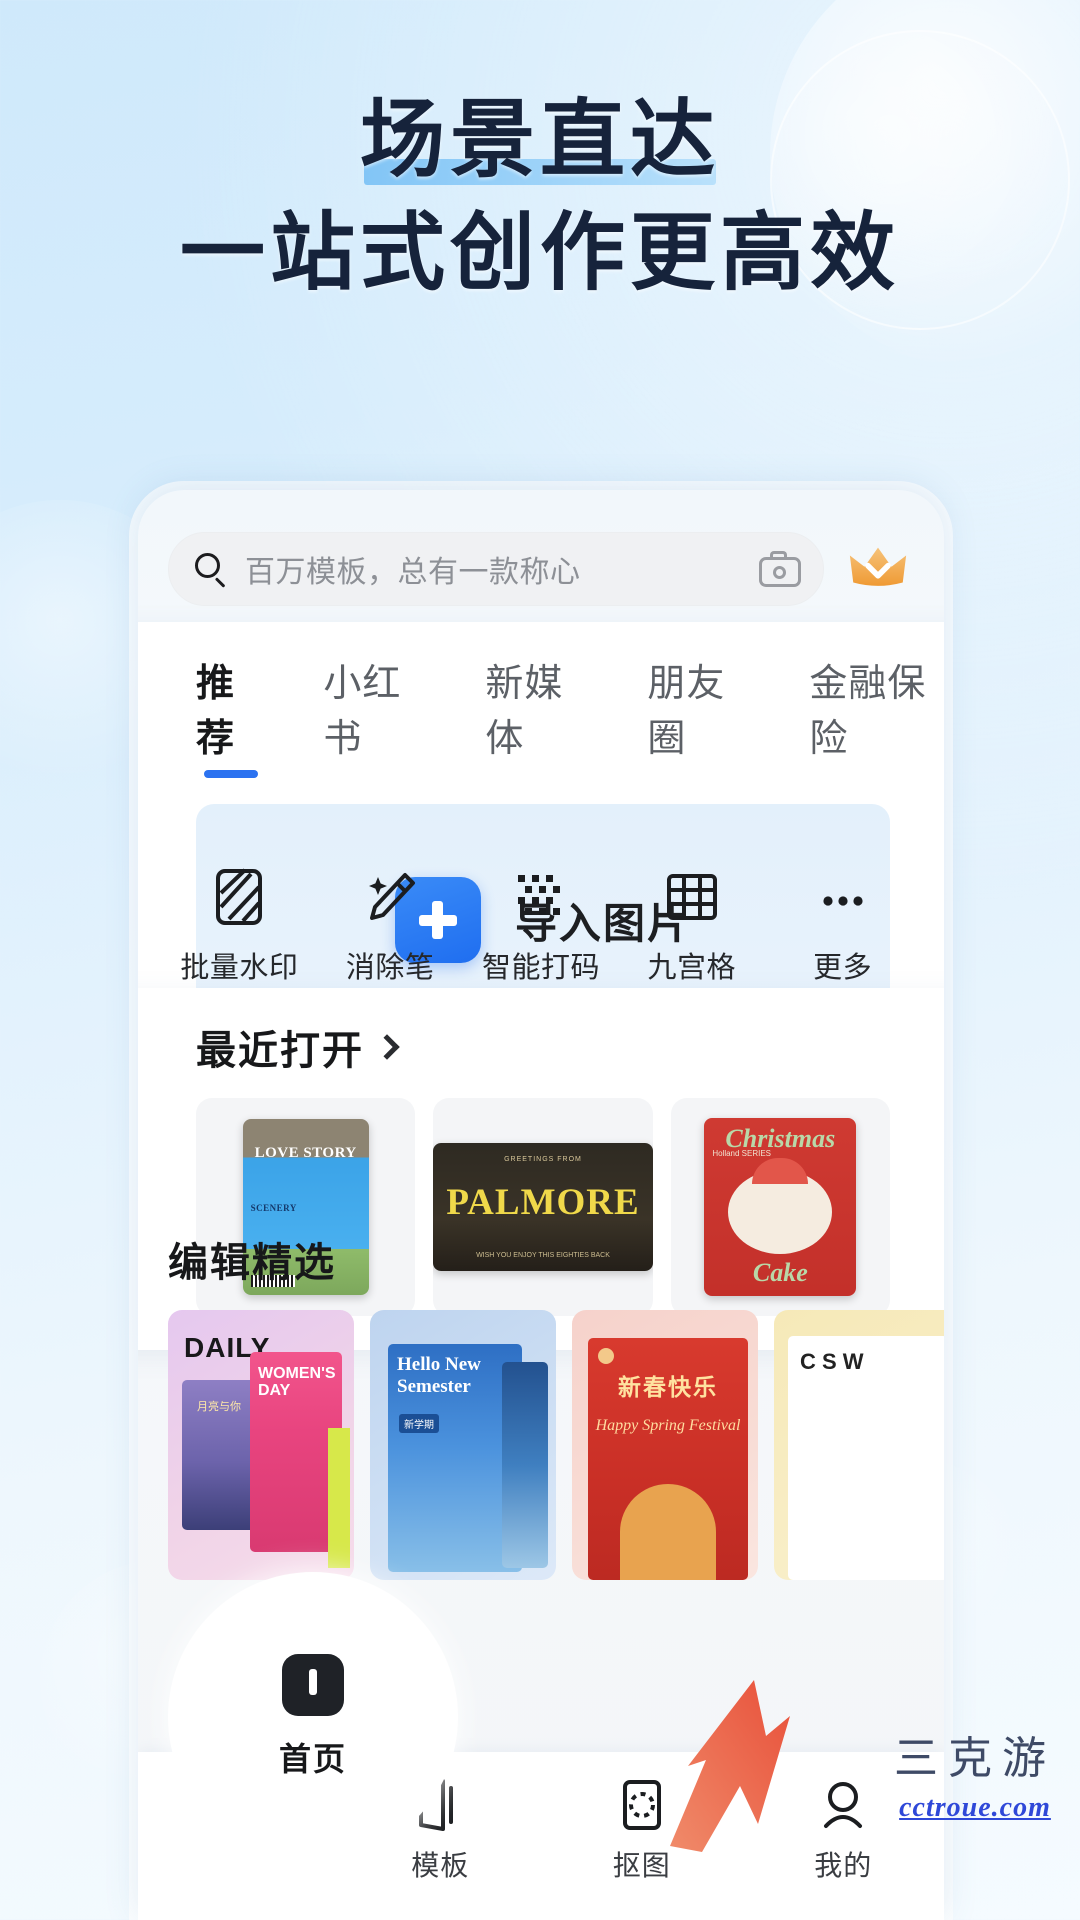 The width and height of the screenshot is (1080, 1920). Describe the element at coordinates (239, 897) in the screenshot. I see `watermark-icon` at that location.